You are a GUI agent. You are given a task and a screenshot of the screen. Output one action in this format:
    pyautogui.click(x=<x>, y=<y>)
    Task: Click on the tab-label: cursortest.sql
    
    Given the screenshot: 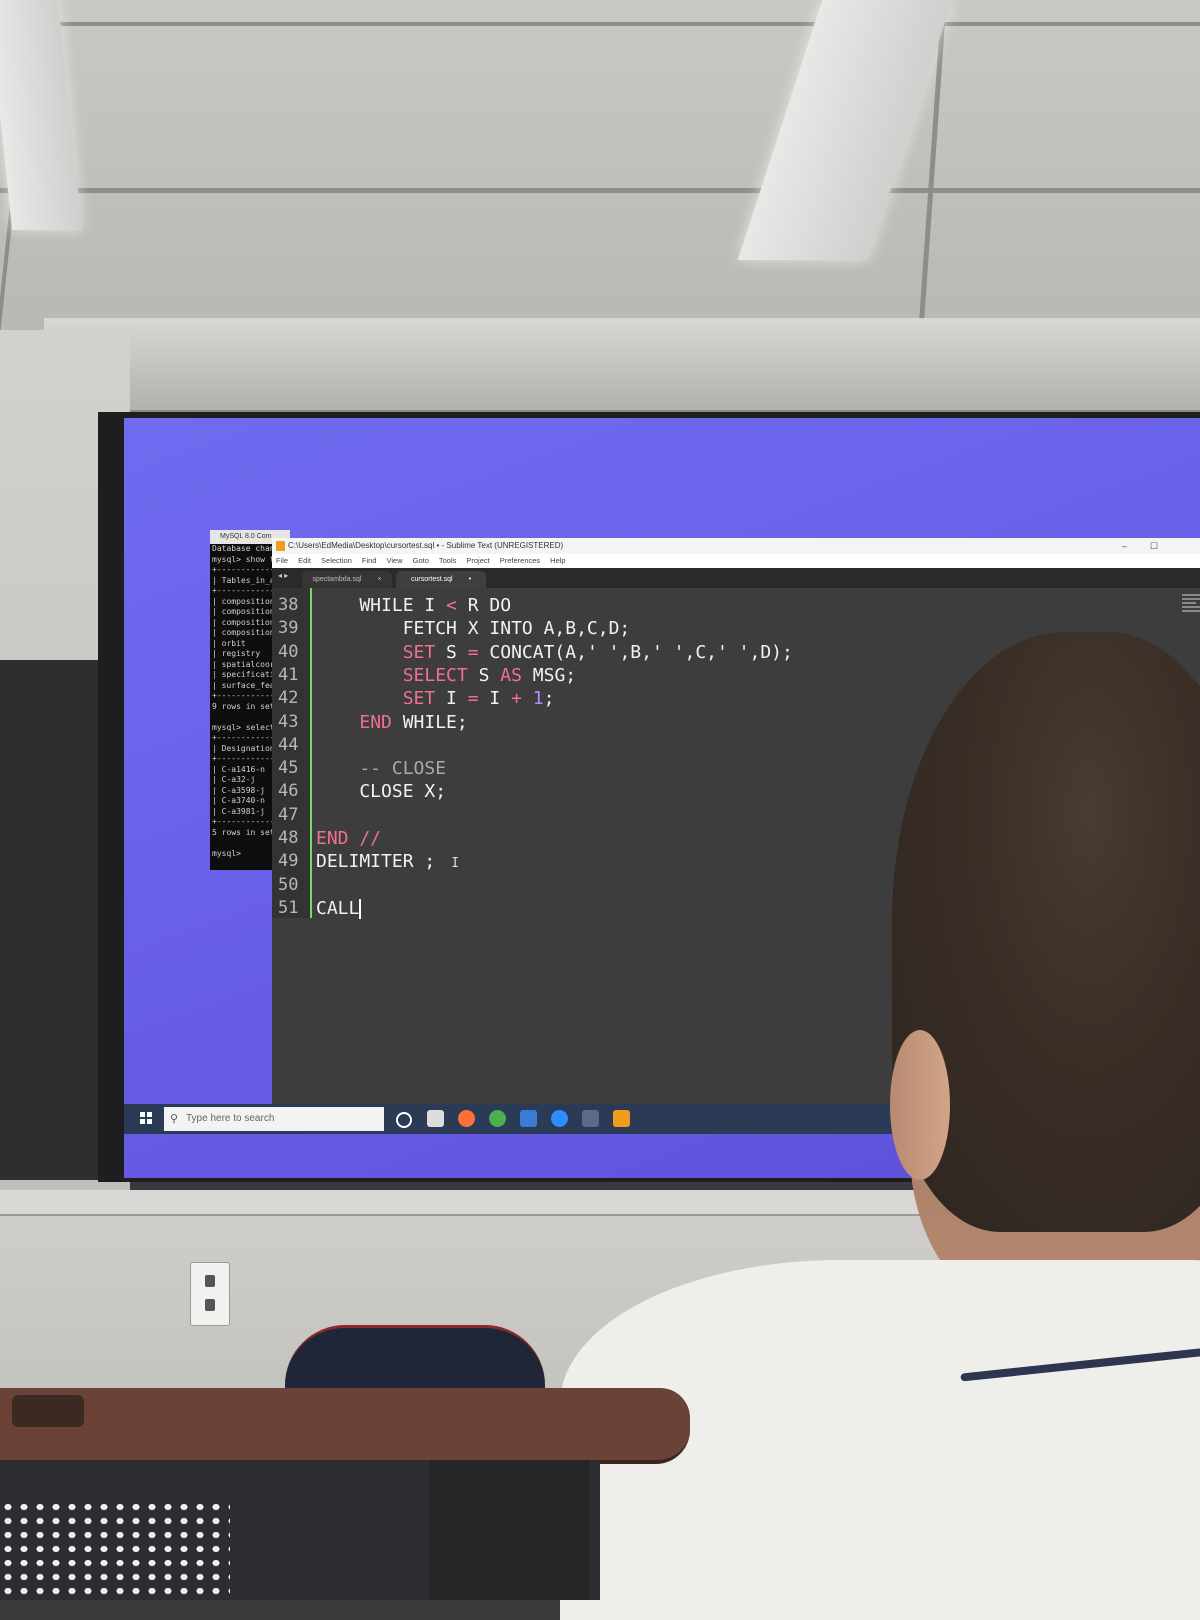 What is the action you would take?
    pyautogui.click(x=431, y=579)
    